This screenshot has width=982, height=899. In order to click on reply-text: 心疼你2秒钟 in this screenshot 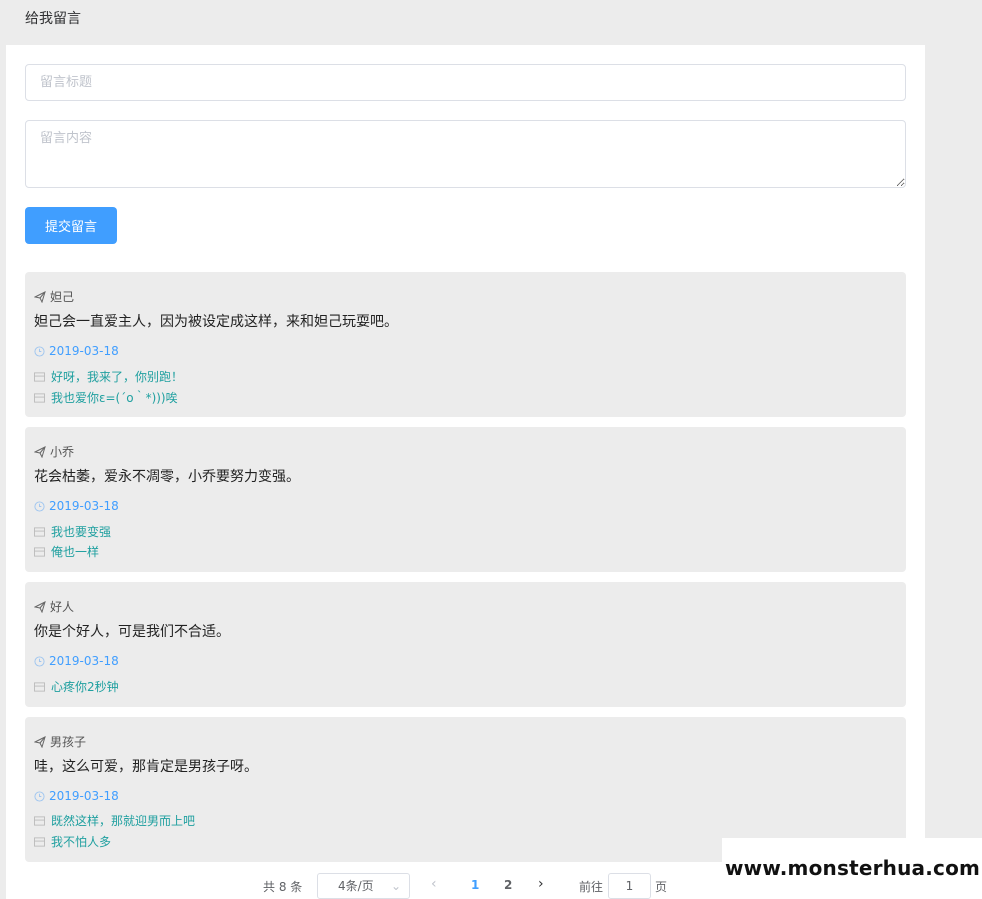, I will do `click(85, 687)`.